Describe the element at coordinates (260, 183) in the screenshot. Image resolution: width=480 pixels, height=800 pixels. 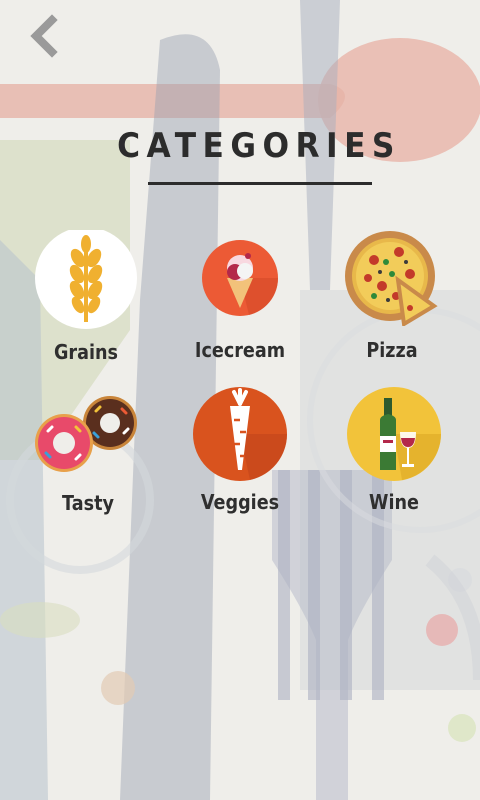
I see `title-underline` at that location.